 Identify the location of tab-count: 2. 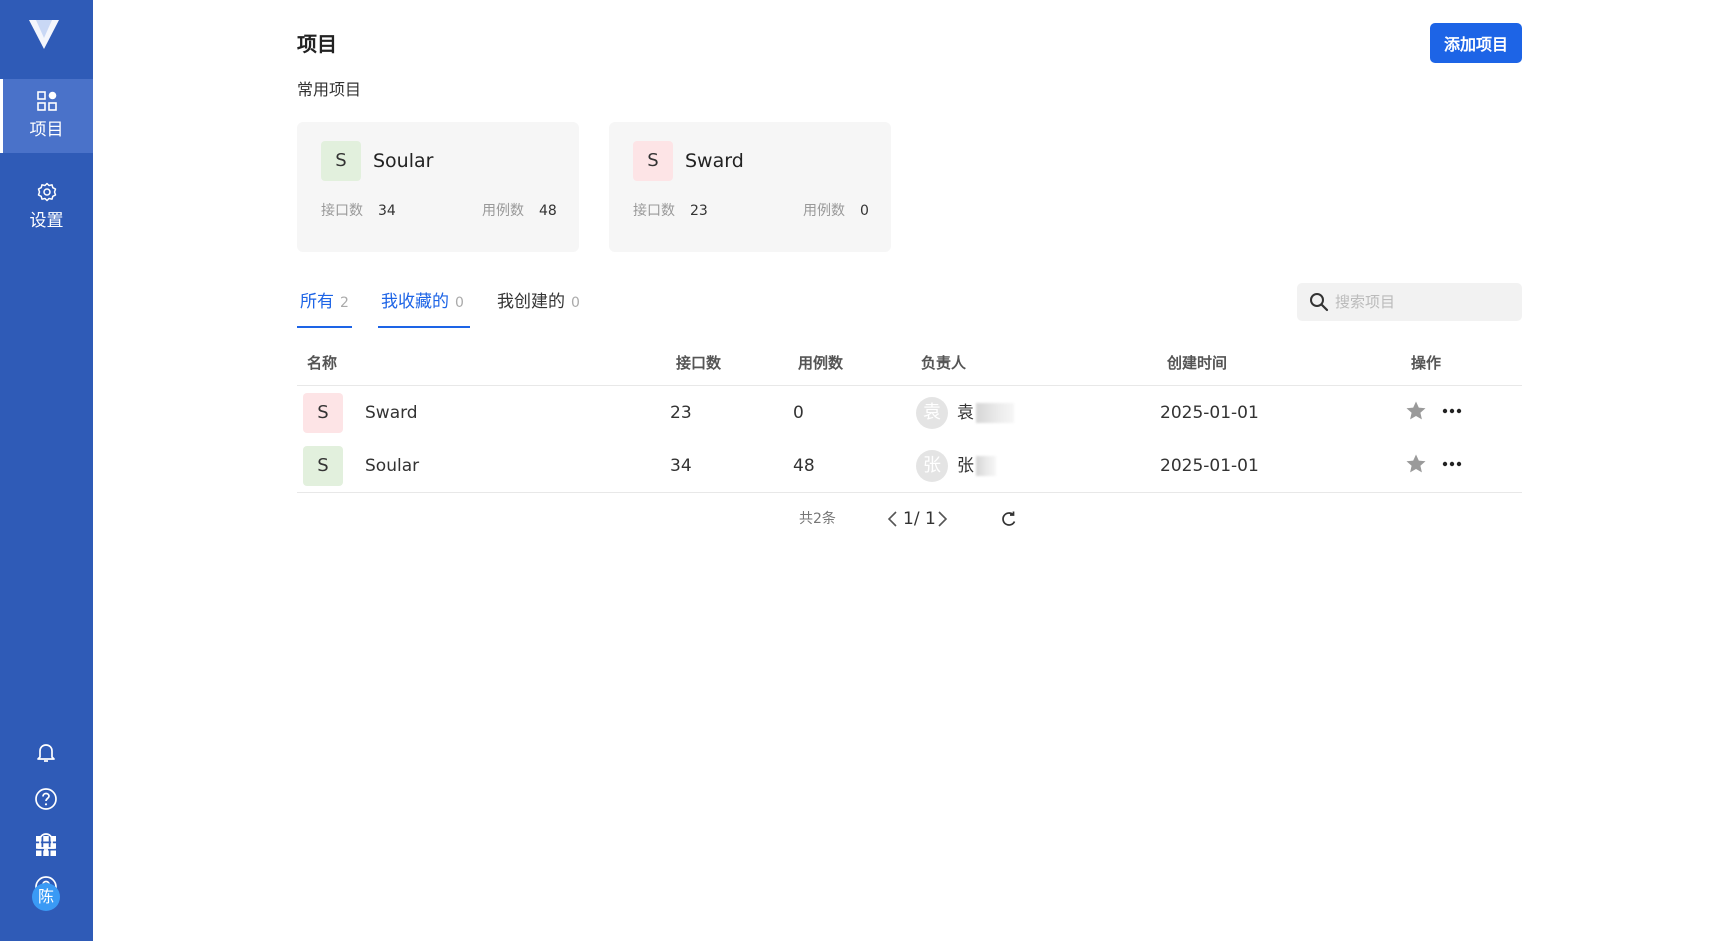
(344, 303).